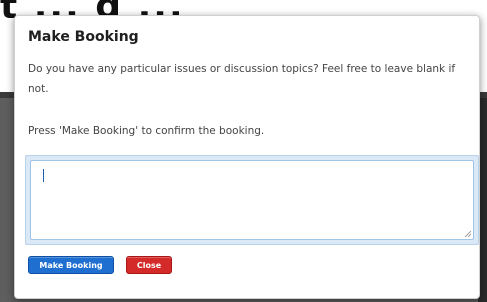  I want to click on close-button: Close, so click(149, 265).